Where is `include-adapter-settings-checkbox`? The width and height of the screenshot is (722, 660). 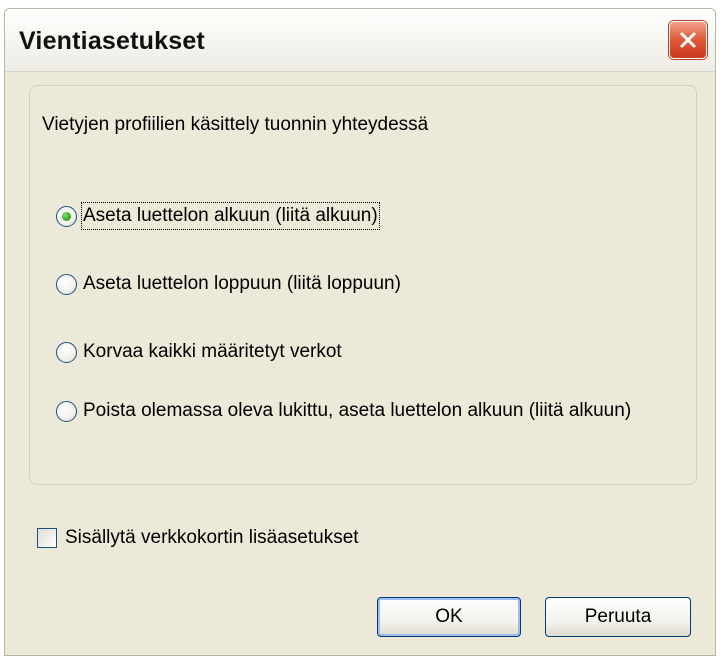
include-adapter-settings-checkbox is located at coordinates (47, 538).